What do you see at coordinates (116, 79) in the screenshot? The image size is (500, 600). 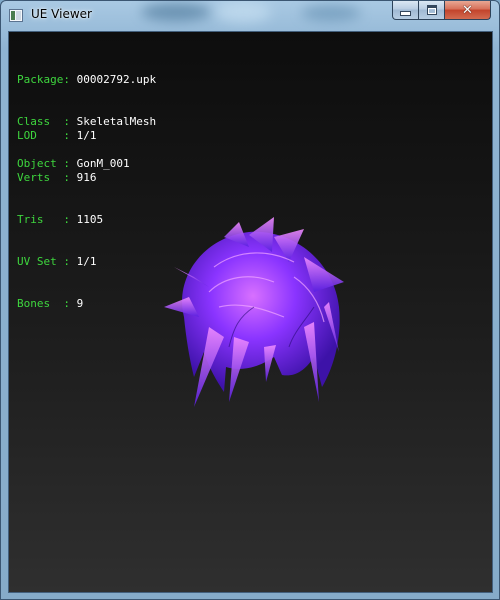 I see `package-value: 00002792.upk` at bounding box center [116, 79].